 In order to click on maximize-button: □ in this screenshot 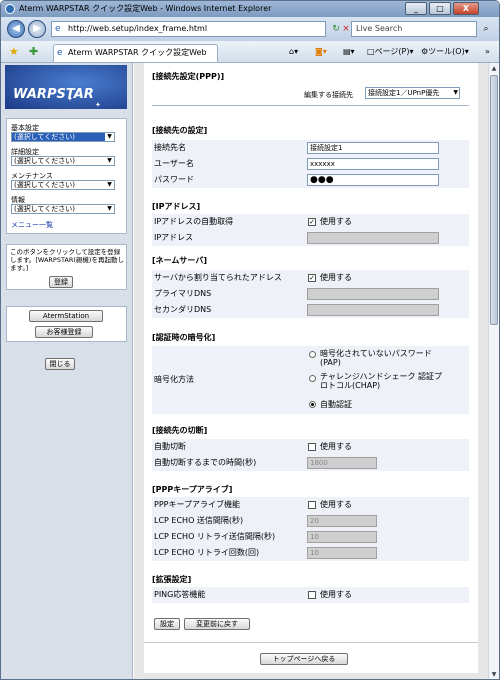, I will do `click(440, 8)`.